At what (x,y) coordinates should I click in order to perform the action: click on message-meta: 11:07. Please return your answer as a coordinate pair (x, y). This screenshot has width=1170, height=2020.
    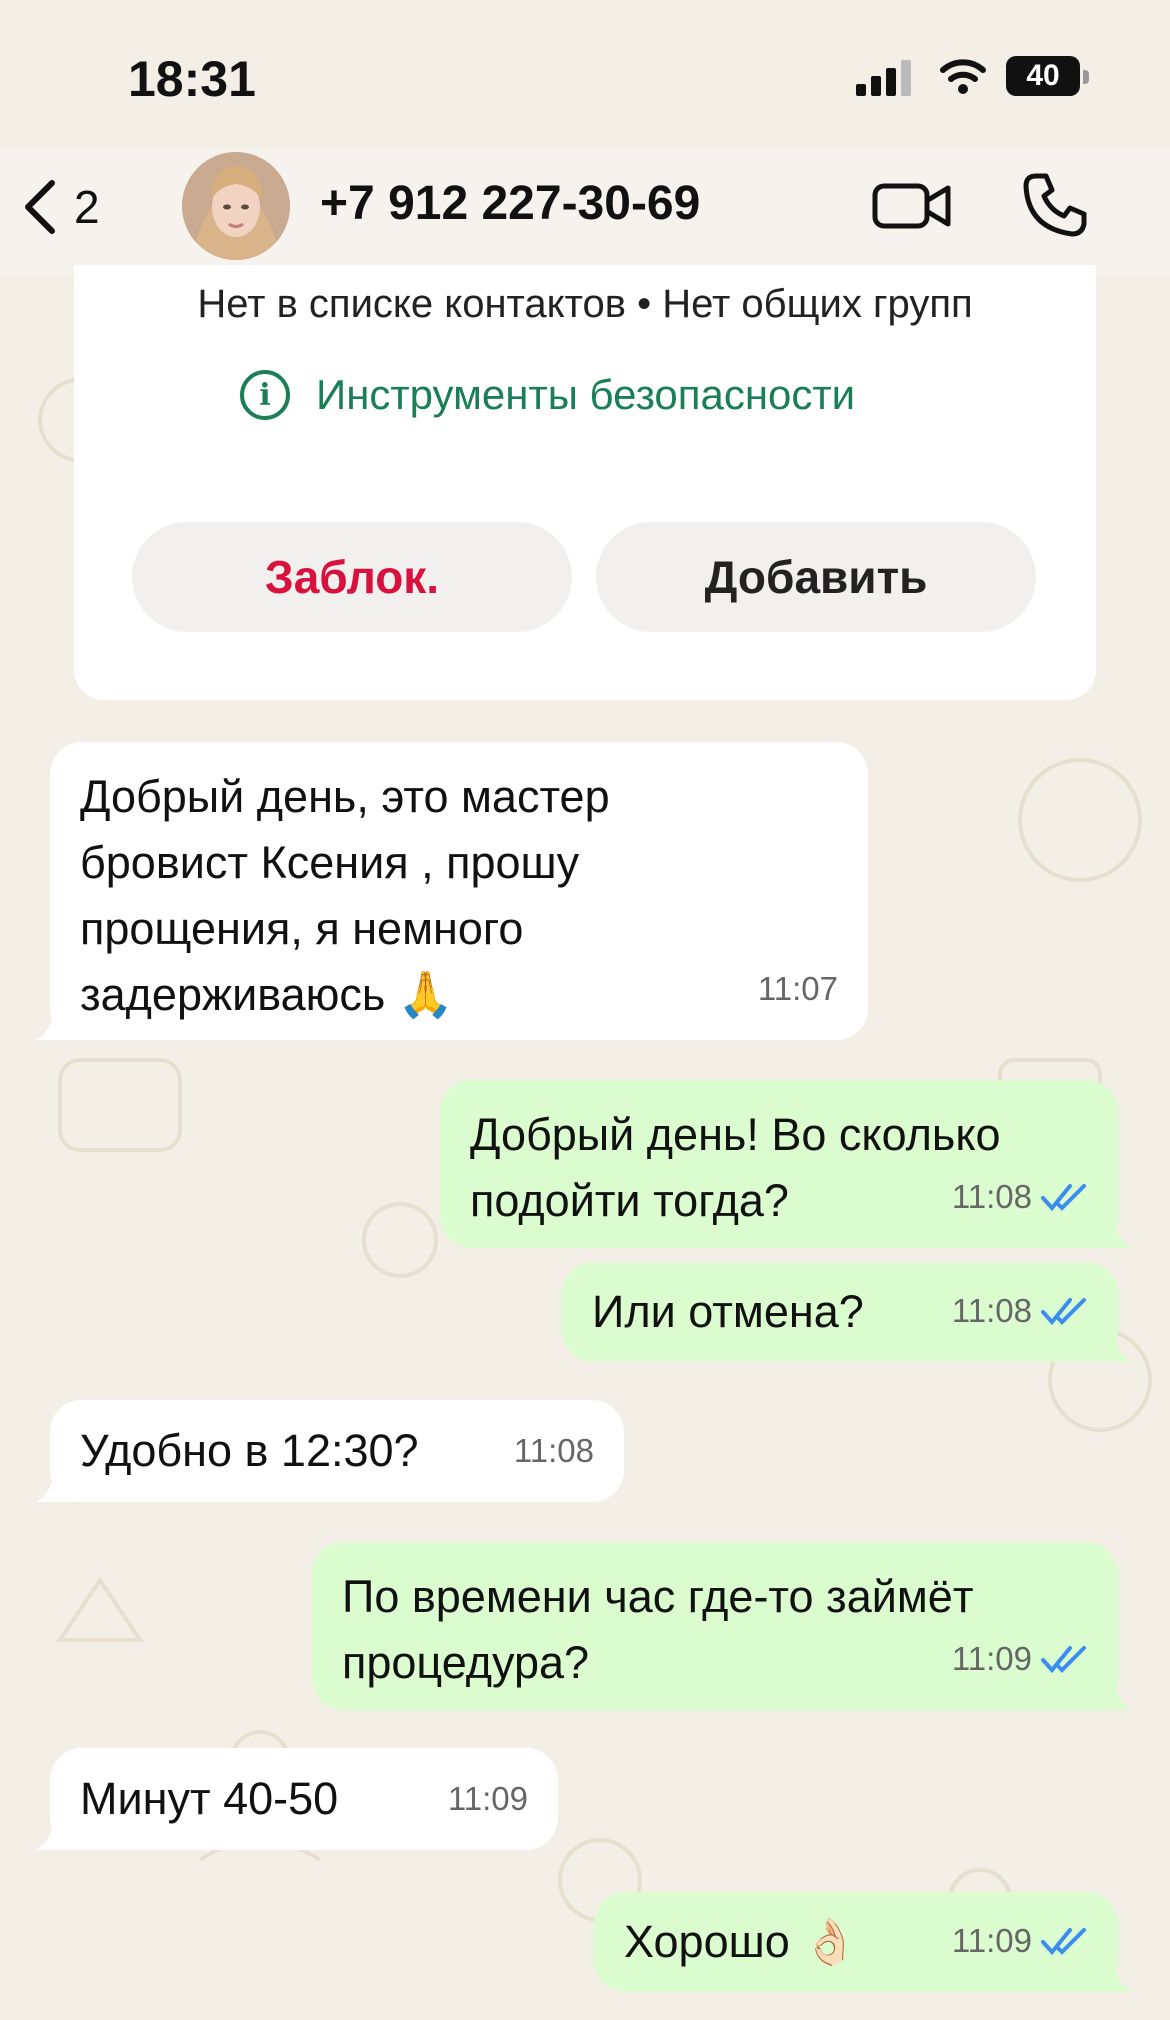
    Looking at the image, I should click on (798, 989).